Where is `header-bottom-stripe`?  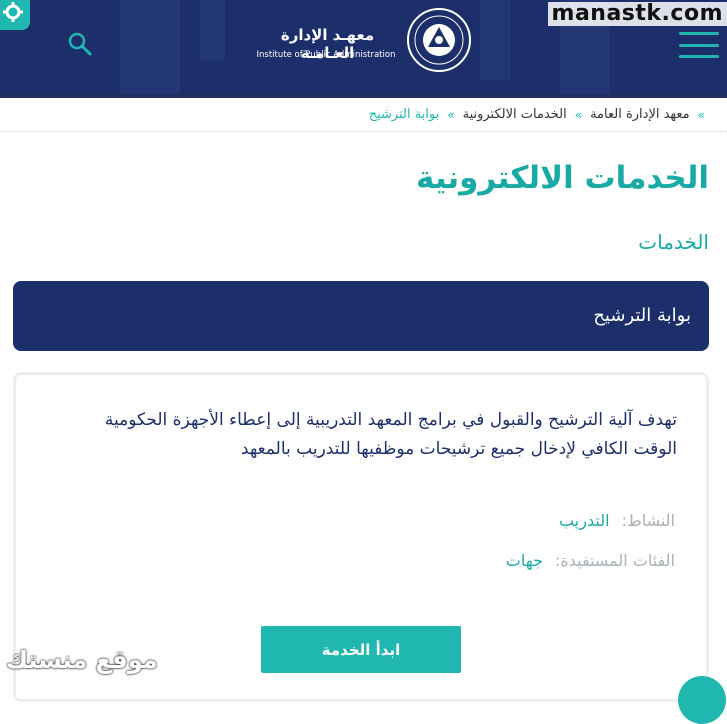 header-bottom-stripe is located at coordinates (363, 96).